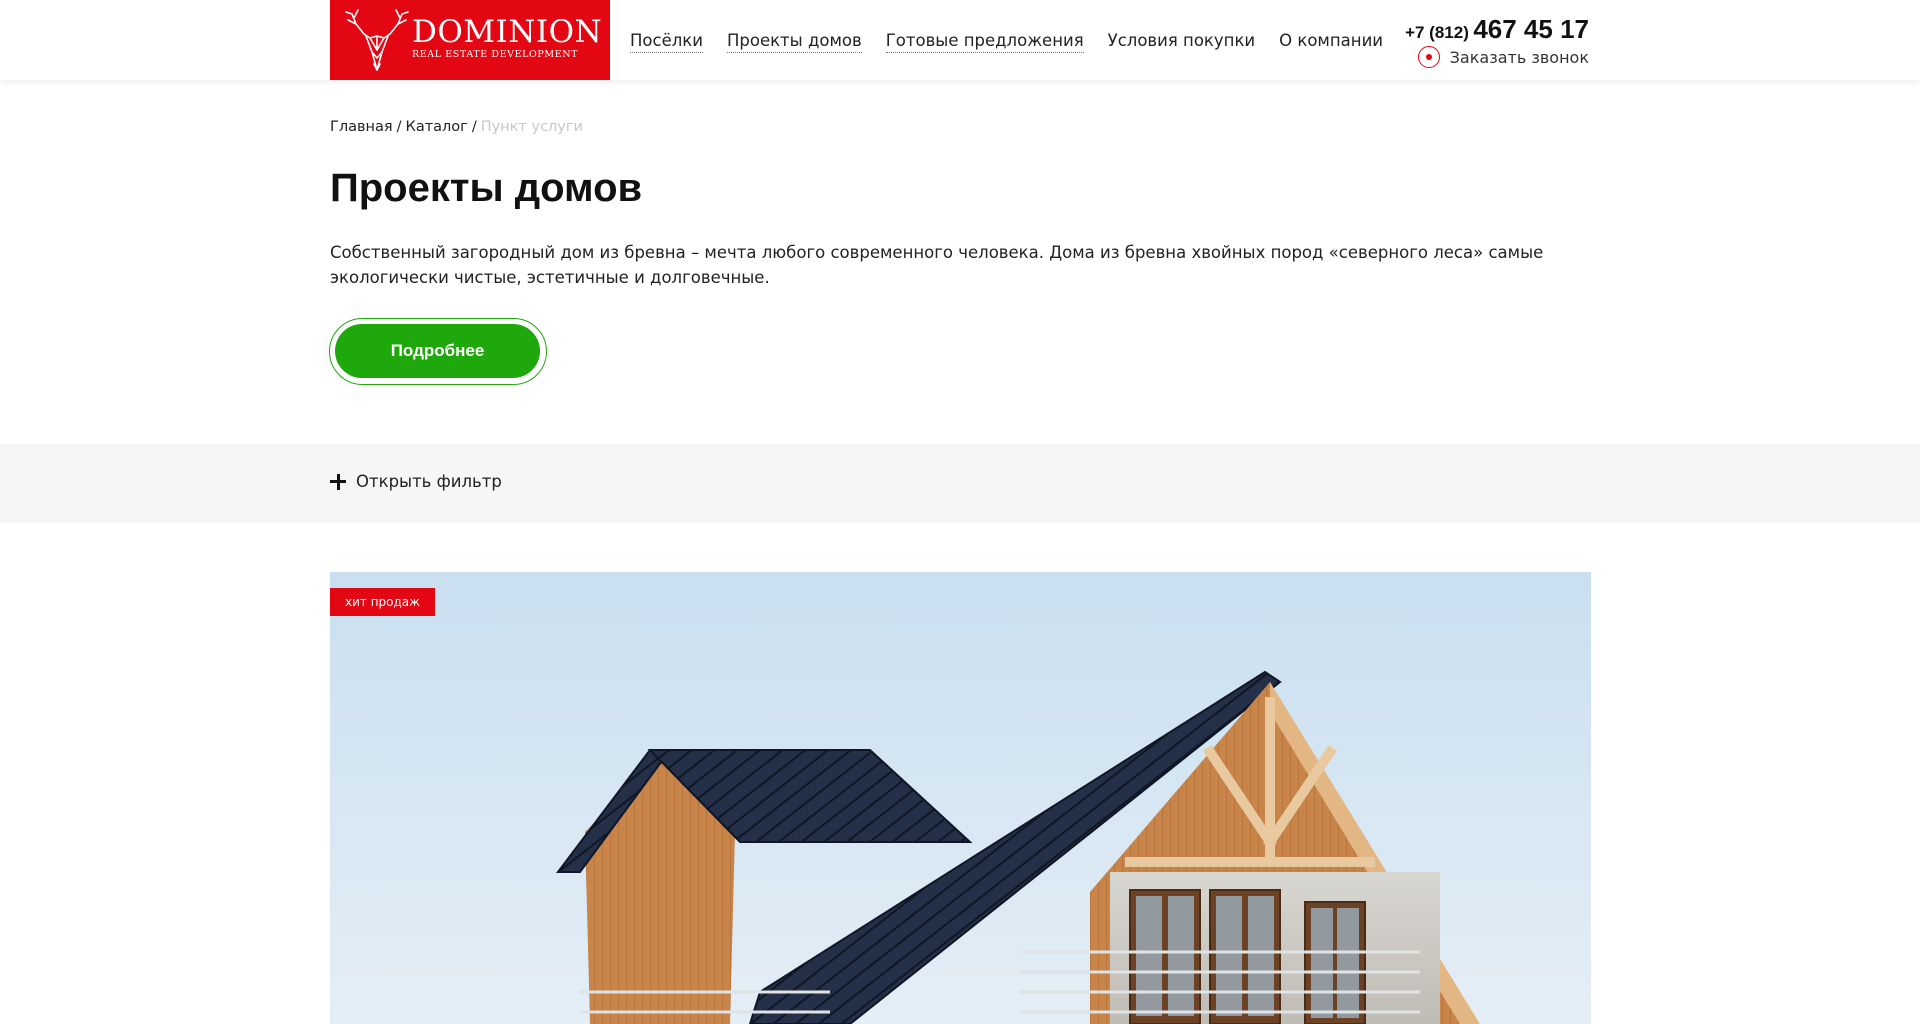 This screenshot has width=1920, height=1024. I want to click on more-button: Подробнее, so click(437, 351).